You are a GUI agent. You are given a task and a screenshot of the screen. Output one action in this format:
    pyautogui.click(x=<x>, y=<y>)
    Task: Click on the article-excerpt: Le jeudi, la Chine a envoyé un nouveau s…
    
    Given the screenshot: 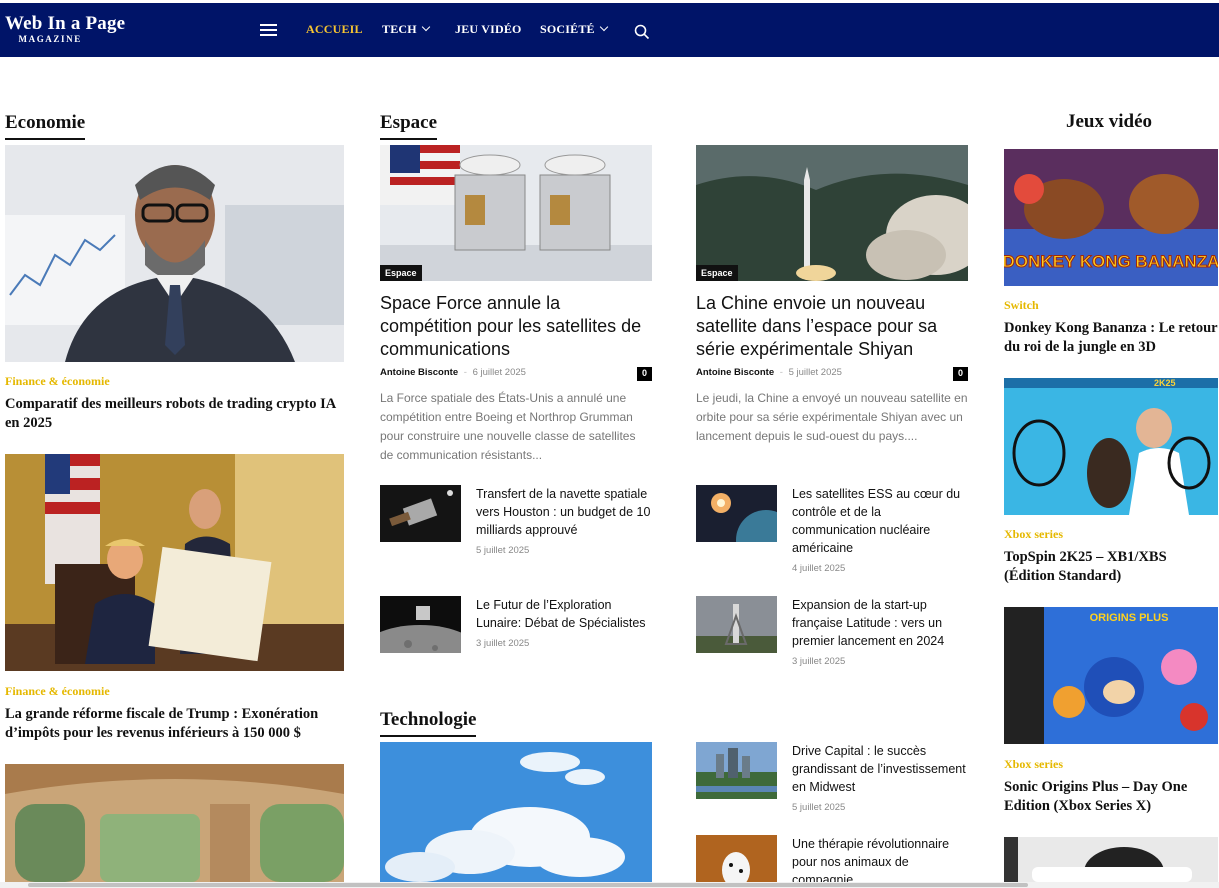 What is the action you would take?
    pyautogui.click(x=832, y=417)
    